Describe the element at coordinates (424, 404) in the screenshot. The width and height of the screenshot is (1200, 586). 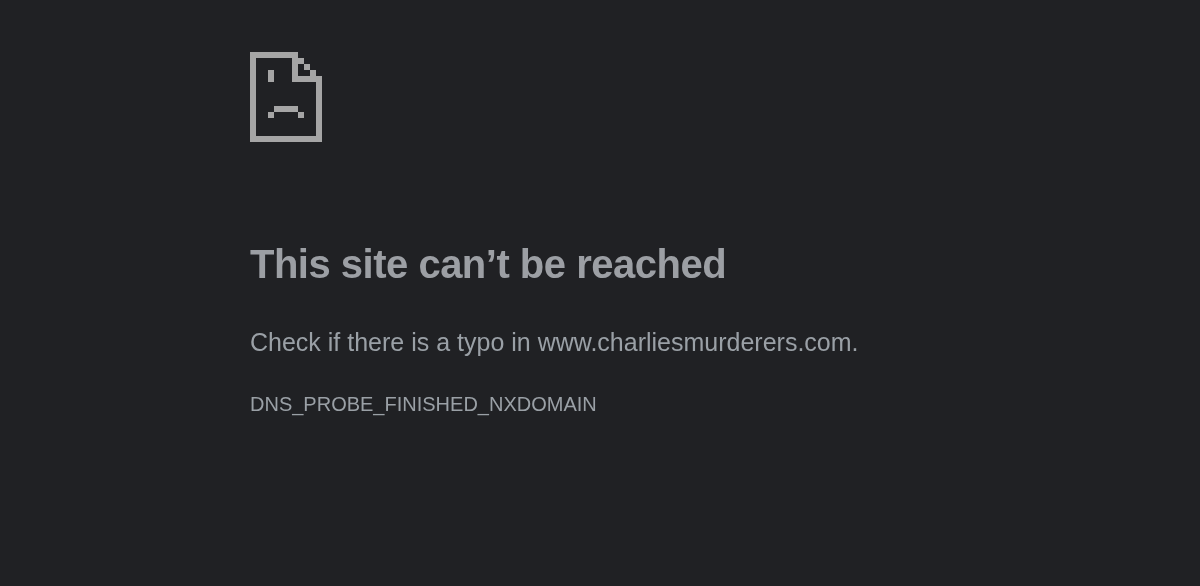
I see `error-code: DNS_PROBE_FINISHED_NXDOMAIN` at that location.